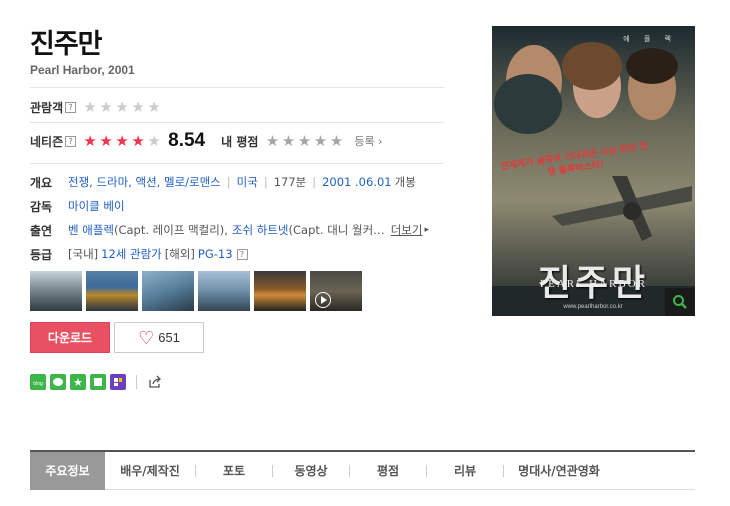  What do you see at coordinates (150, 471) in the screenshot?
I see `tab-cast-crew: 배우/제작진` at bounding box center [150, 471].